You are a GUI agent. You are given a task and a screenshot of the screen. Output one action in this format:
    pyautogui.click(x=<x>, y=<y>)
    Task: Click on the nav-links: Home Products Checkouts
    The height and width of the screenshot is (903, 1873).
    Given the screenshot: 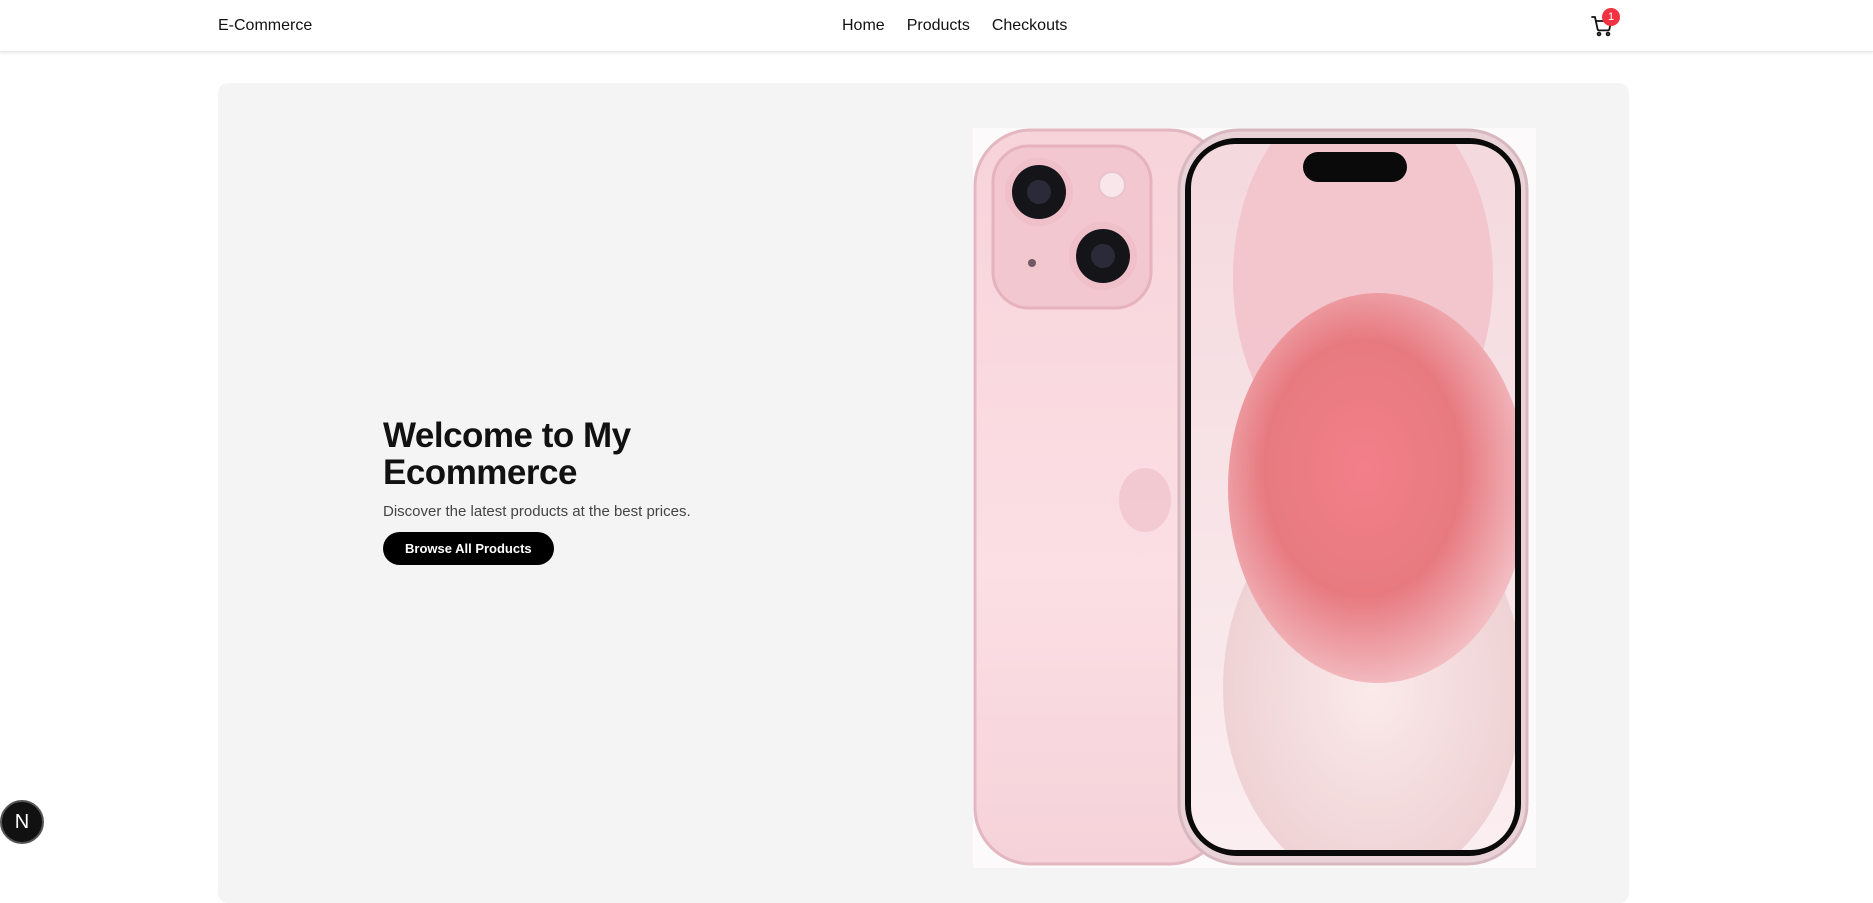 What is the action you would take?
    pyautogui.click(x=954, y=26)
    